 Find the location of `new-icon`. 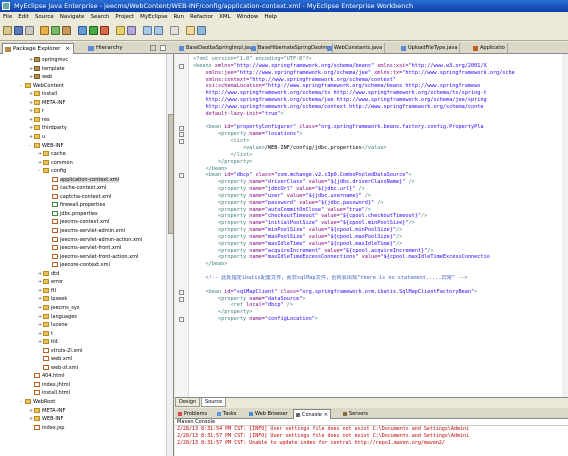

new-icon is located at coordinates (7, 30).